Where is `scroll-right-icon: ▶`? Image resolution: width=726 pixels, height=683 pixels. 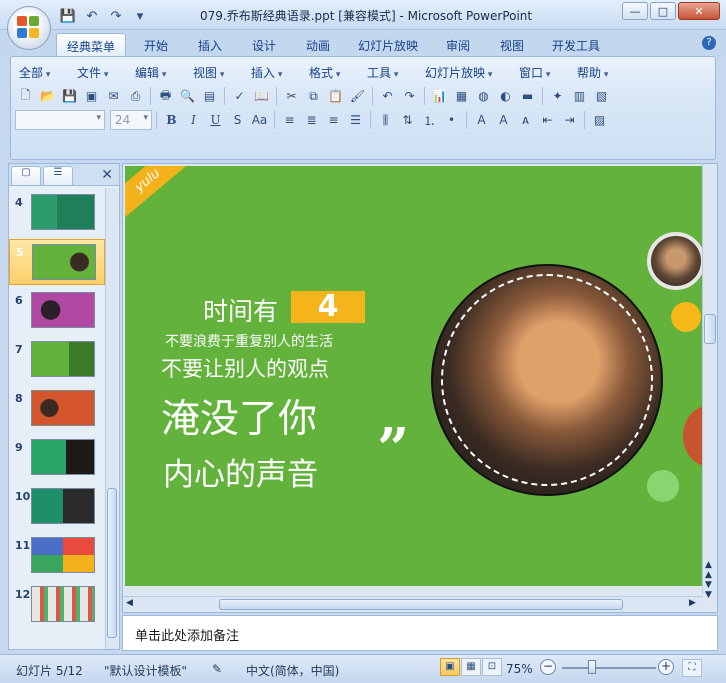
scroll-right-icon: ▶ is located at coordinates (692, 603).